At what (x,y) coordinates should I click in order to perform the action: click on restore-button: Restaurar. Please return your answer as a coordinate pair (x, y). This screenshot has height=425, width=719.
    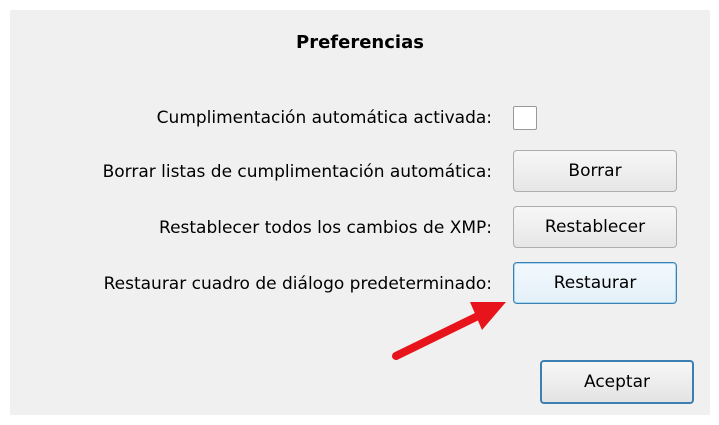
    Looking at the image, I should click on (595, 283).